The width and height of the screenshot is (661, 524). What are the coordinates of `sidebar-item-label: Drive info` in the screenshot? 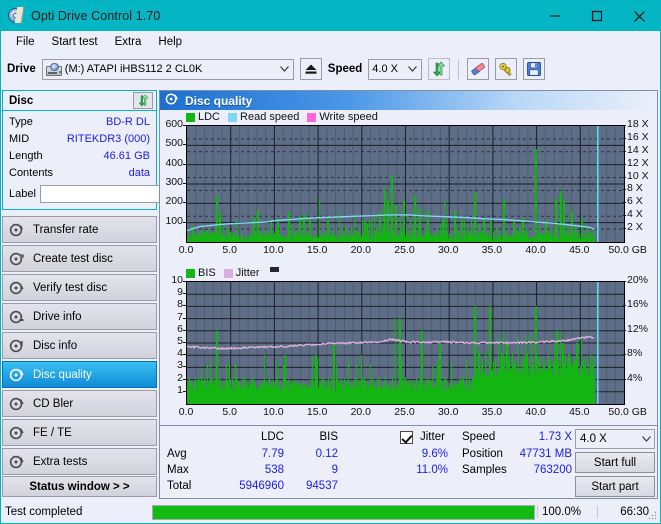 It's located at (57, 316).